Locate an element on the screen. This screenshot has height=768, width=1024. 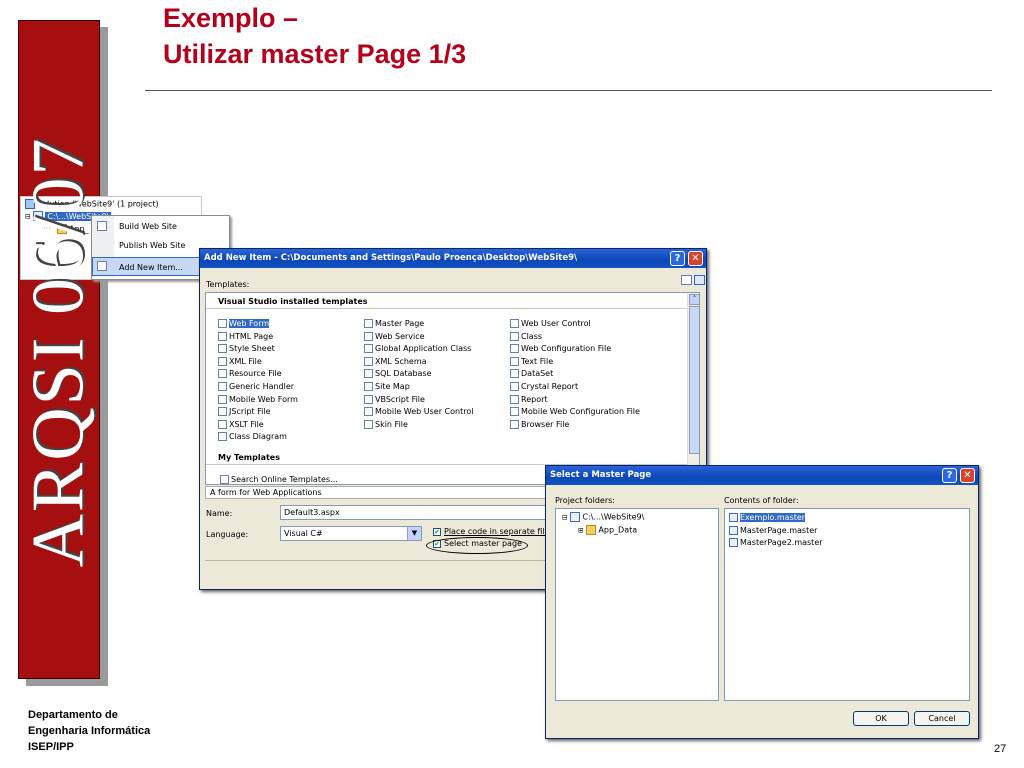
template-item: XSLT File is located at coordinates (241, 425).